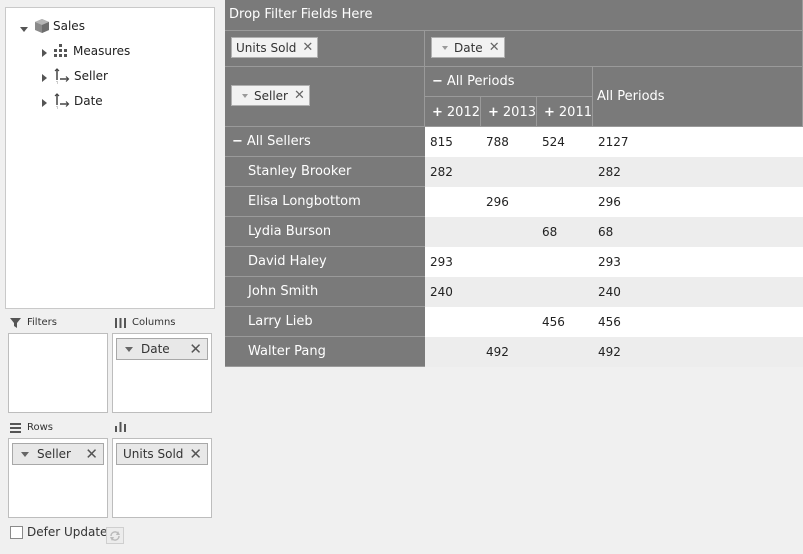 The height and width of the screenshot is (554, 803). Describe the element at coordinates (115, 535) in the screenshot. I see `update-button` at that location.